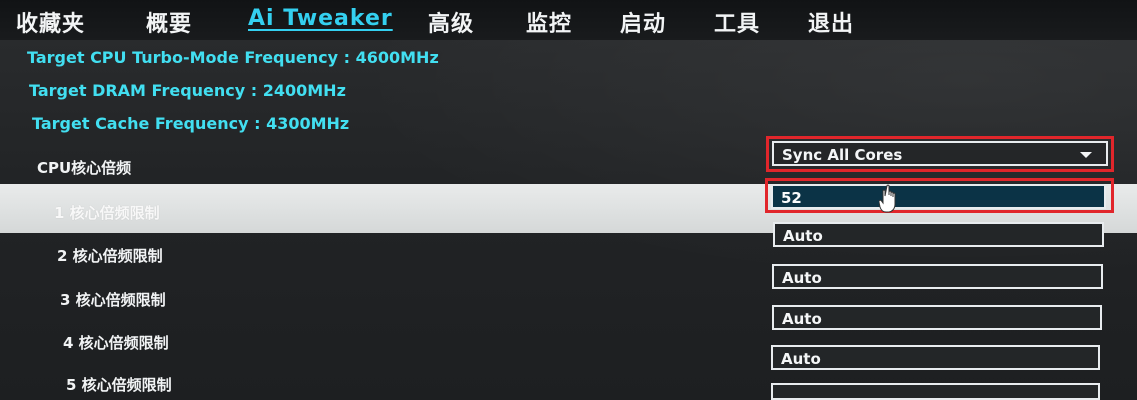 The width and height of the screenshot is (1137, 400). What do you see at coordinates (320, 18) in the screenshot?
I see `tab-ai-tweaker: Ai Tweaker` at bounding box center [320, 18].